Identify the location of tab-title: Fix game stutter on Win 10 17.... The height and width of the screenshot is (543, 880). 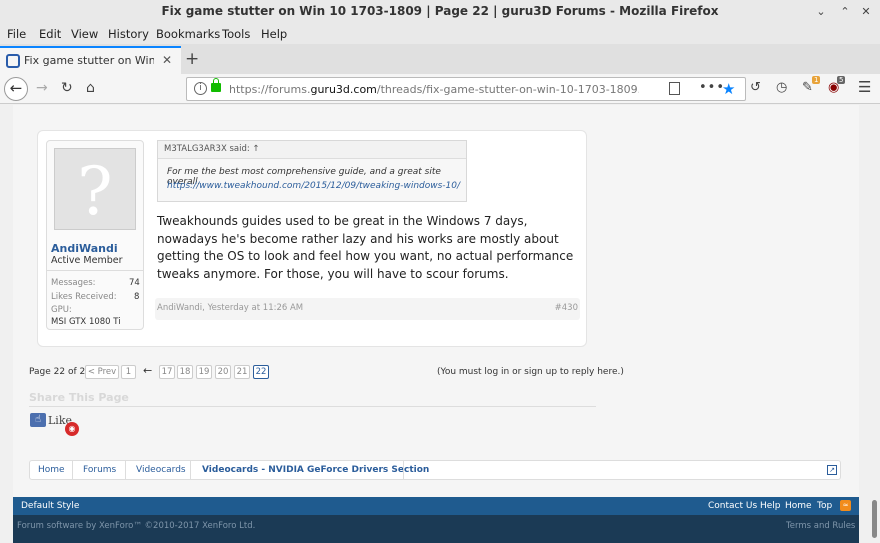
(89, 60).